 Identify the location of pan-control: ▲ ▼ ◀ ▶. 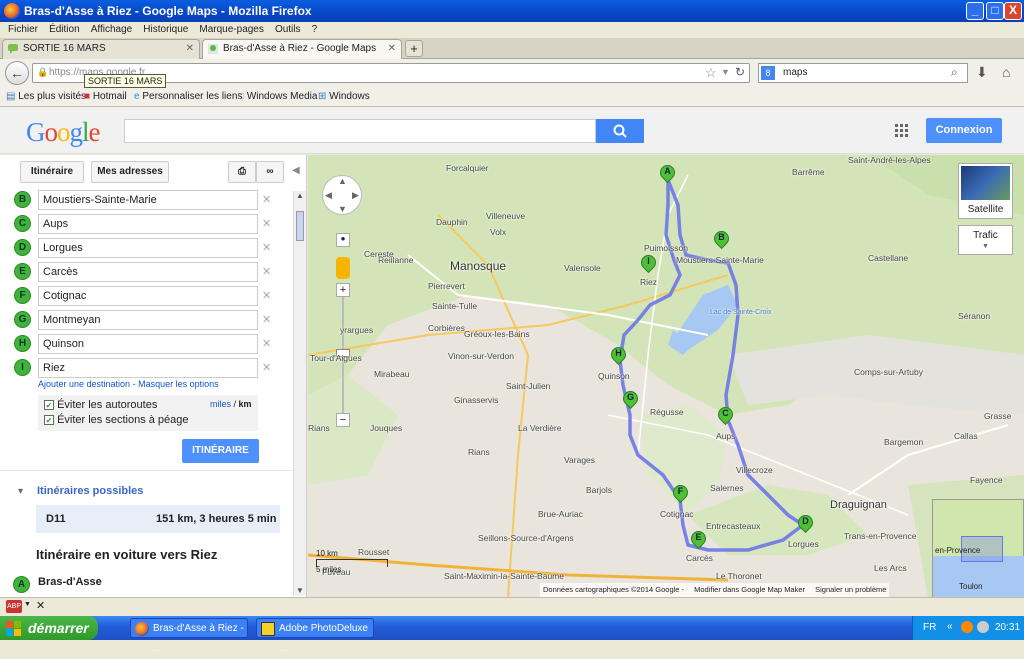
(342, 195).